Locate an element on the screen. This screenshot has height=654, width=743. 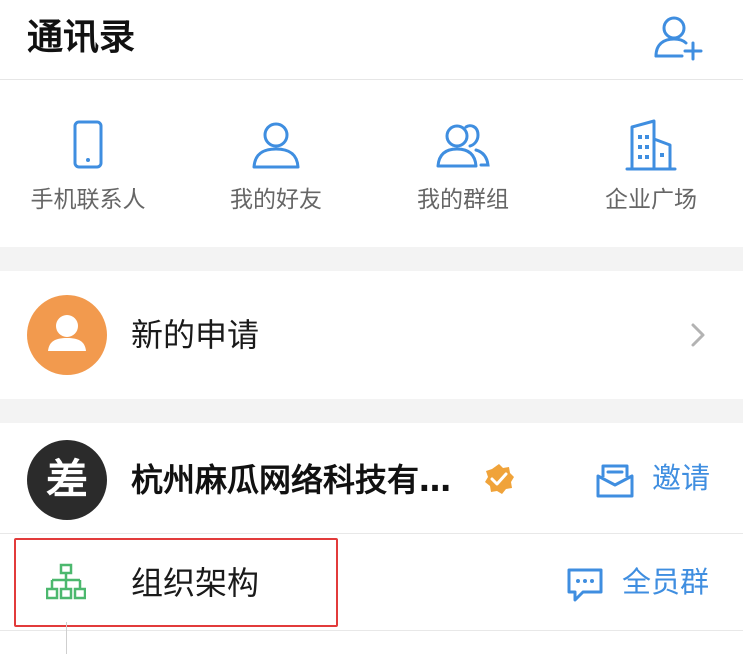
quick-entry-my-groups: 我的群组 is located at coordinates (463, 164).